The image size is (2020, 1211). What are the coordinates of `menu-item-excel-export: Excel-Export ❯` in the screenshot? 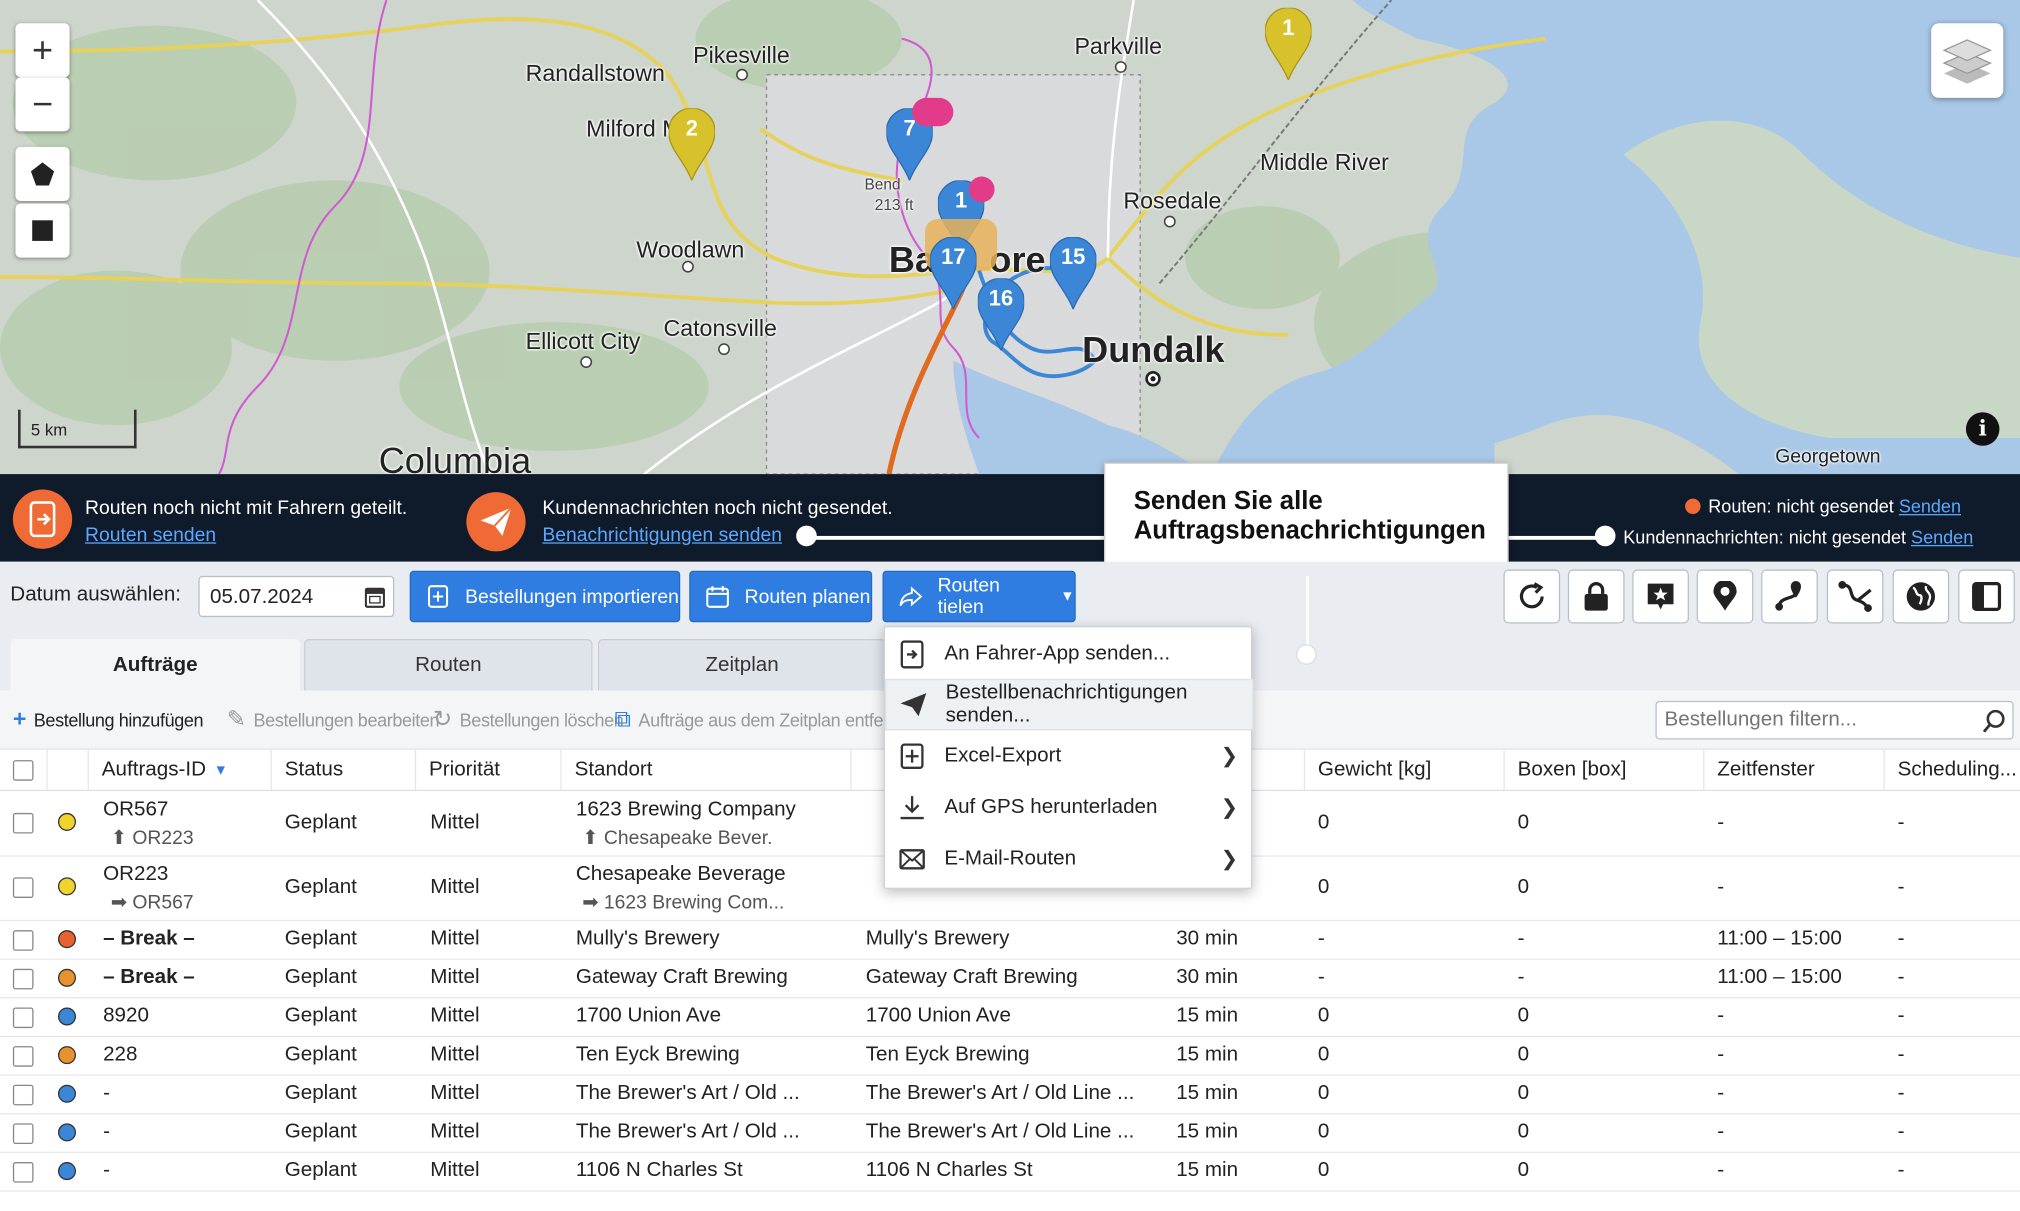 It's located at (1069, 756).